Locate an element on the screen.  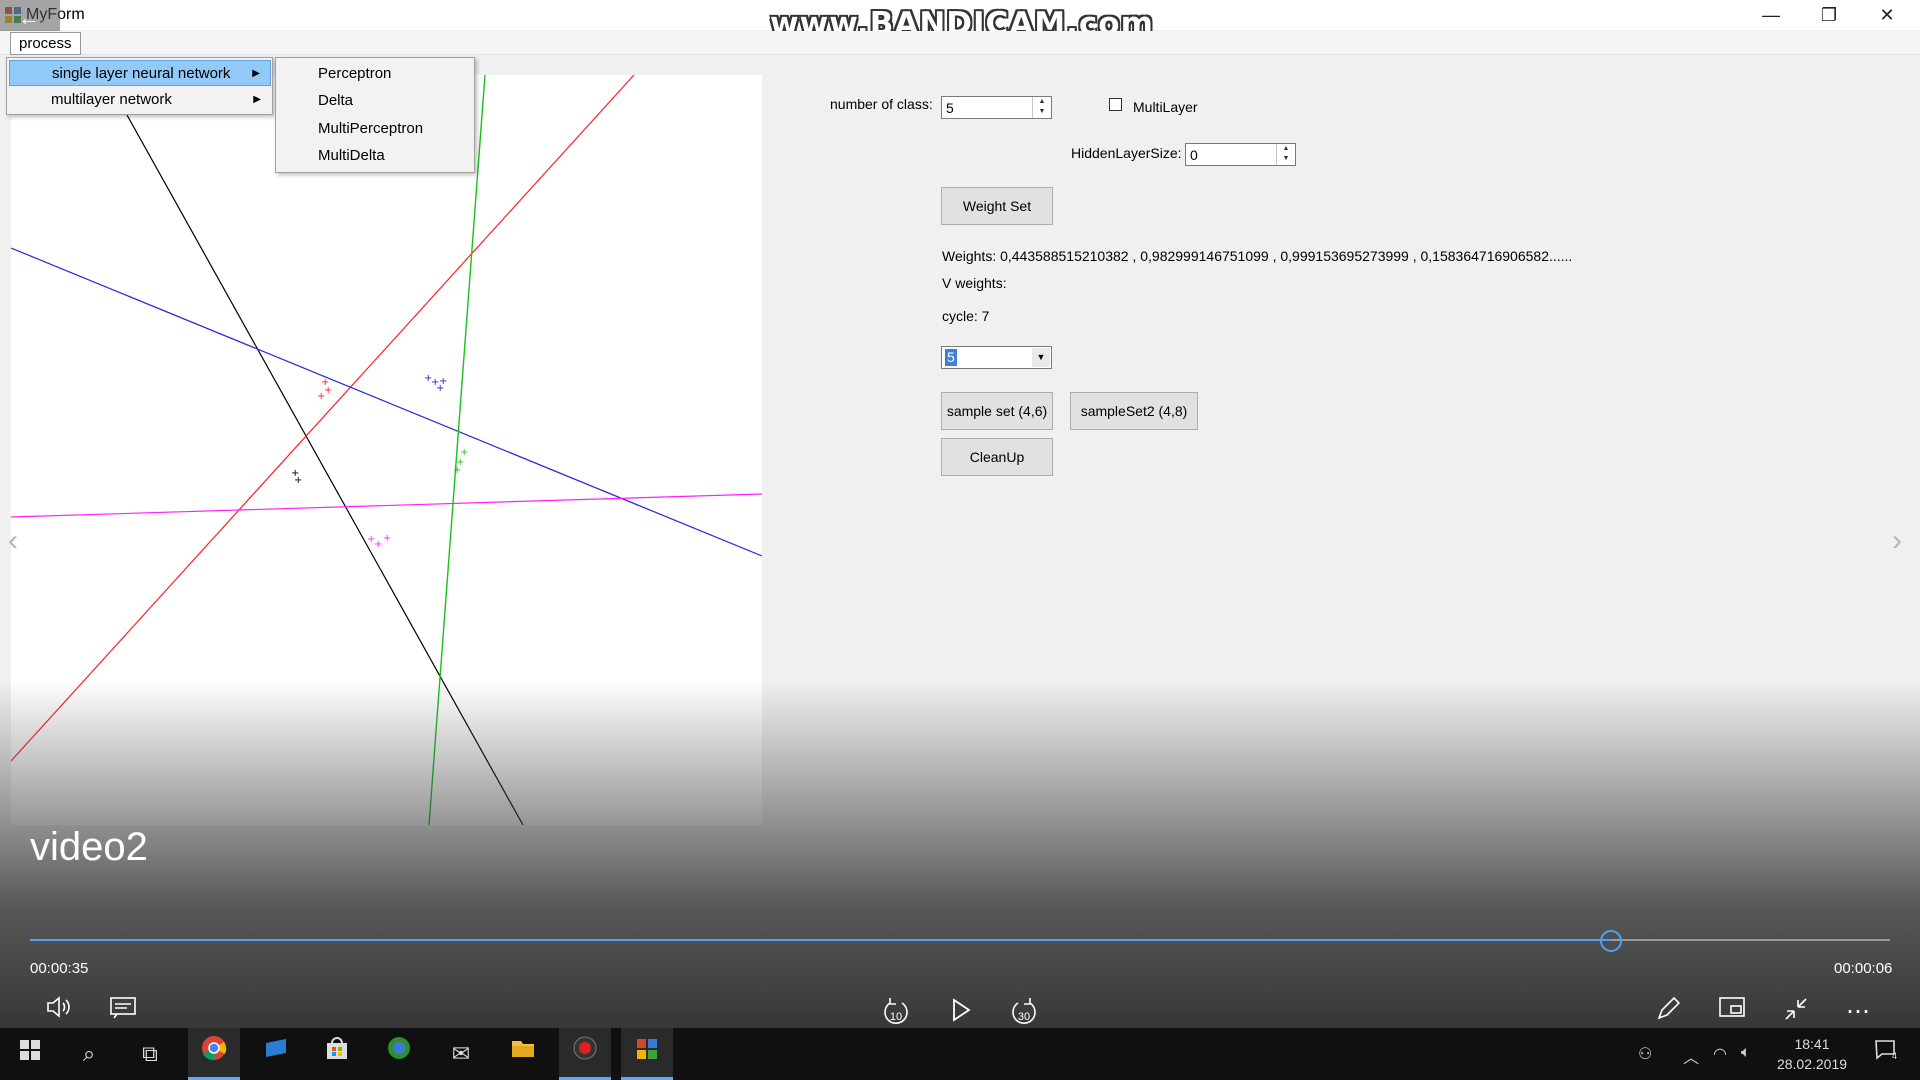
show-hidden-icons-icon: ︿ is located at coordinates (1691, 1056).